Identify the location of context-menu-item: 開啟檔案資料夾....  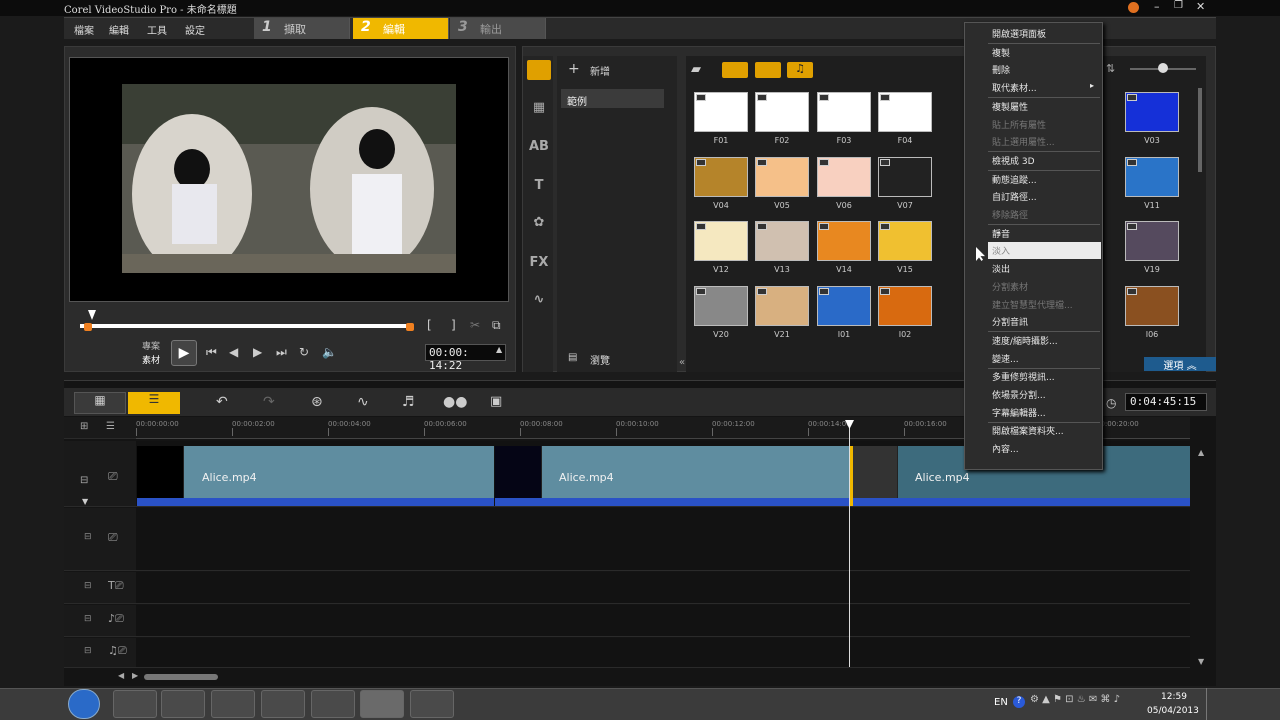
(1046, 430).